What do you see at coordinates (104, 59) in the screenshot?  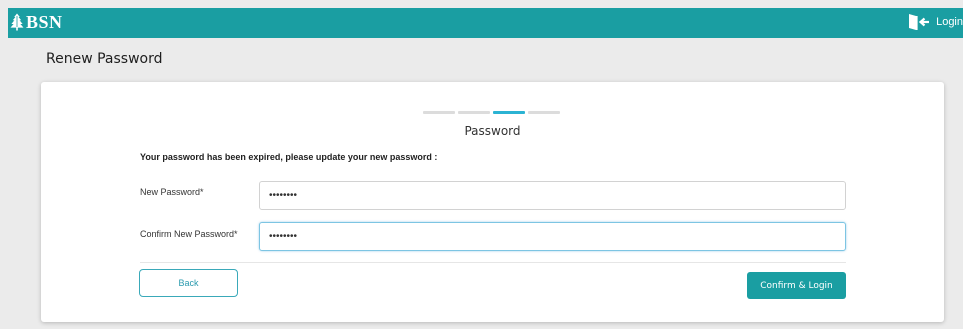 I see `page-title: Renew Password` at bounding box center [104, 59].